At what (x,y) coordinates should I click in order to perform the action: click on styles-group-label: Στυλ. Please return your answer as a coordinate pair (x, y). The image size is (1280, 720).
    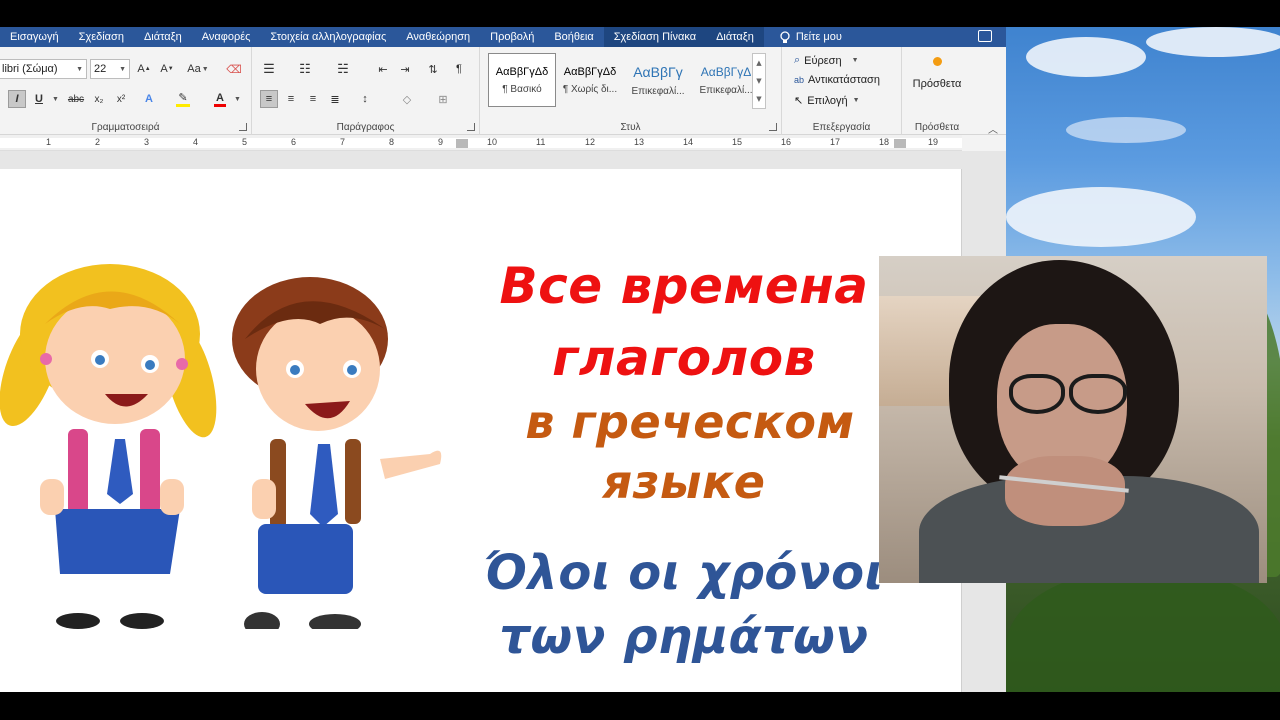
    Looking at the image, I should click on (630, 127).